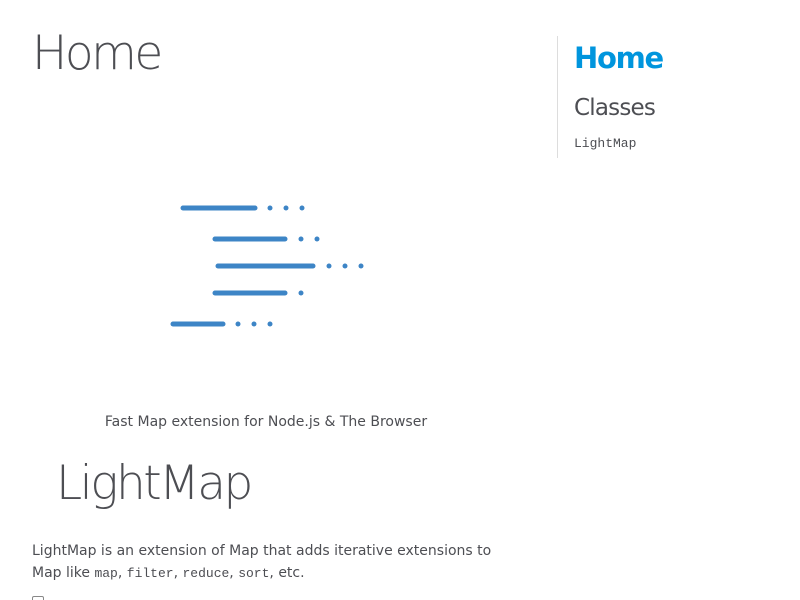 Image resolution: width=800 pixels, height=600 pixels. I want to click on readme-title: LightMap, so click(154, 483).